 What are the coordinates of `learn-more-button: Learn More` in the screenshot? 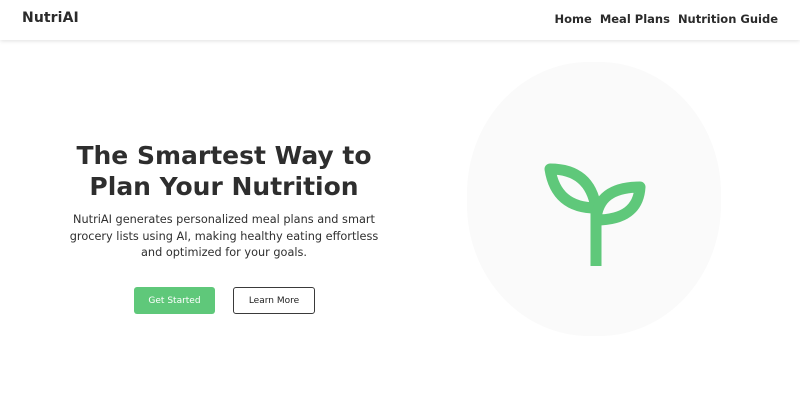 It's located at (274, 300).